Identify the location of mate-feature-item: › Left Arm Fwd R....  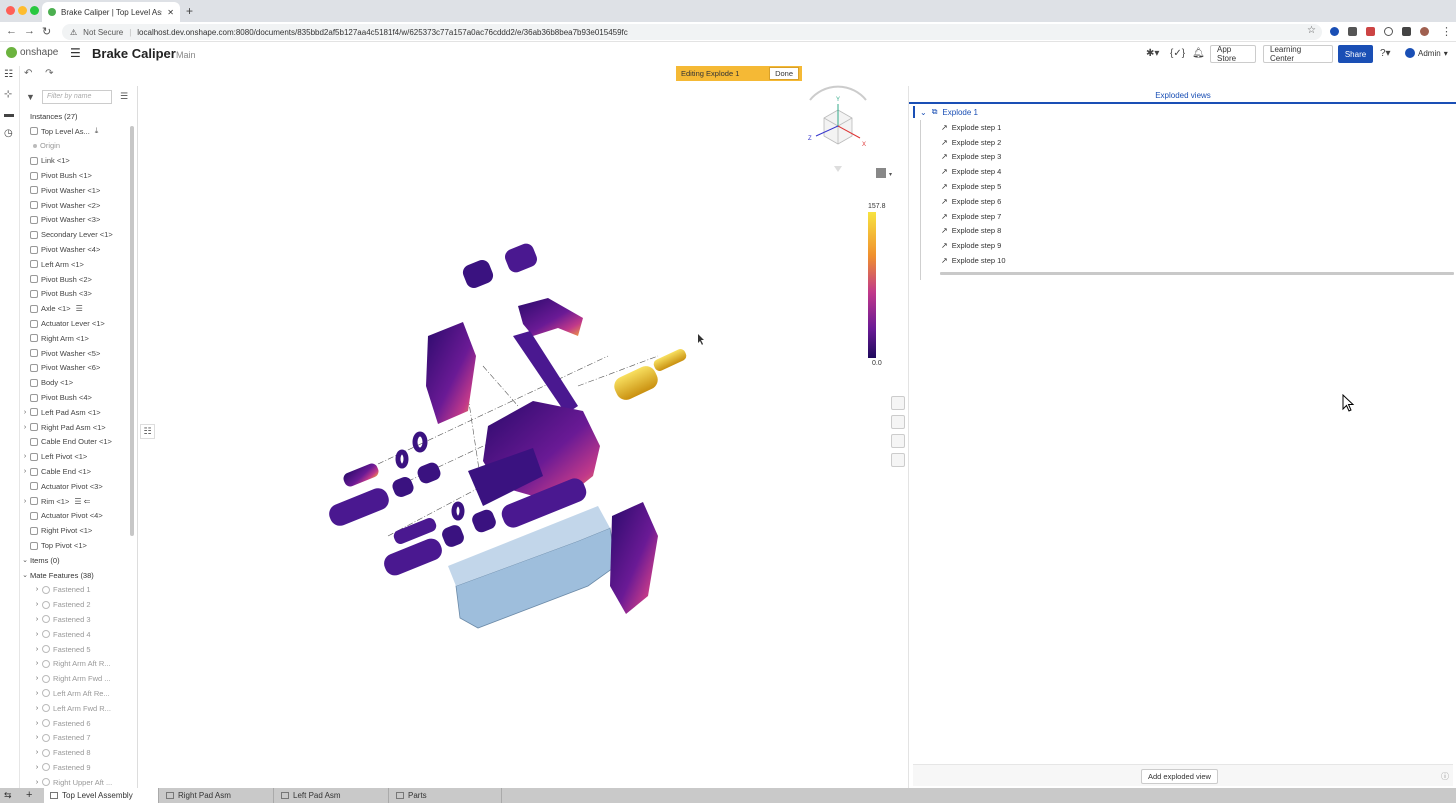
(76, 708).